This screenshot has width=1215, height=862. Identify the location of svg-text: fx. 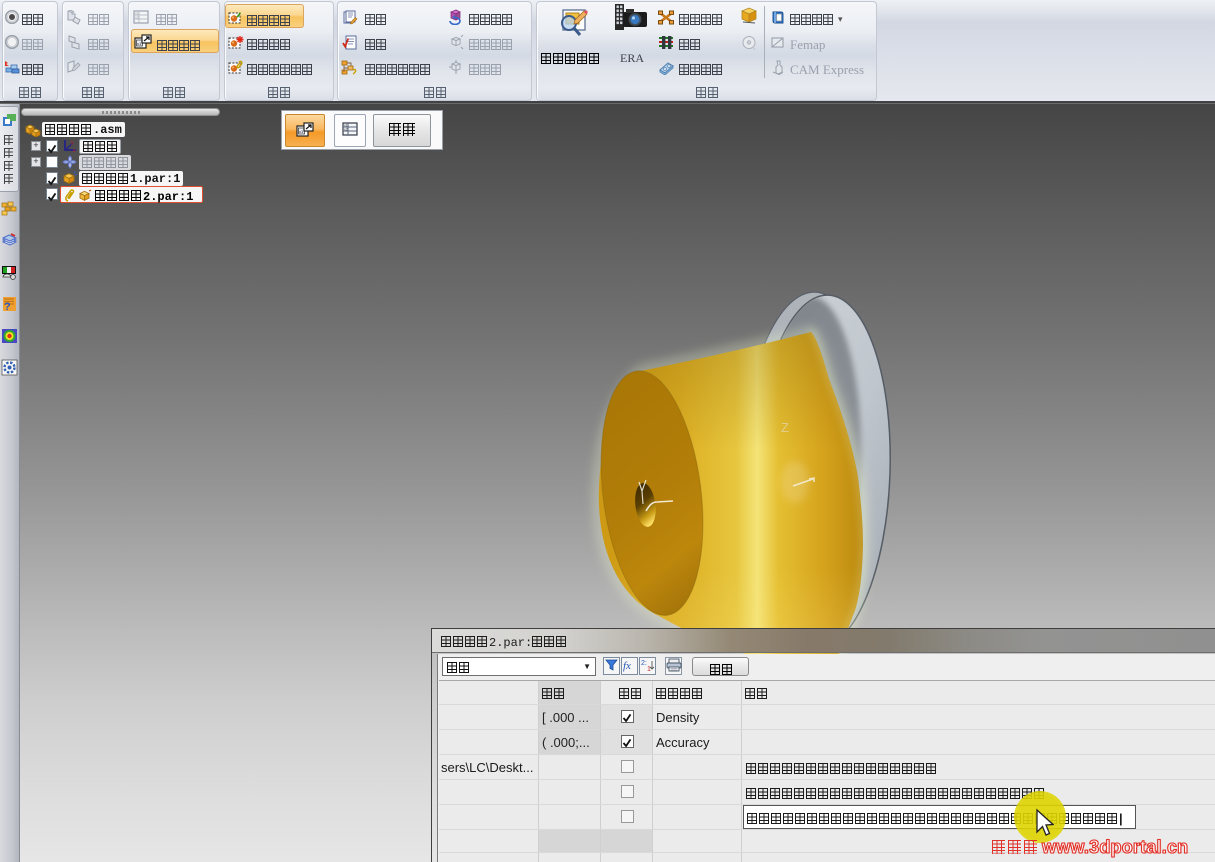
(627, 666).